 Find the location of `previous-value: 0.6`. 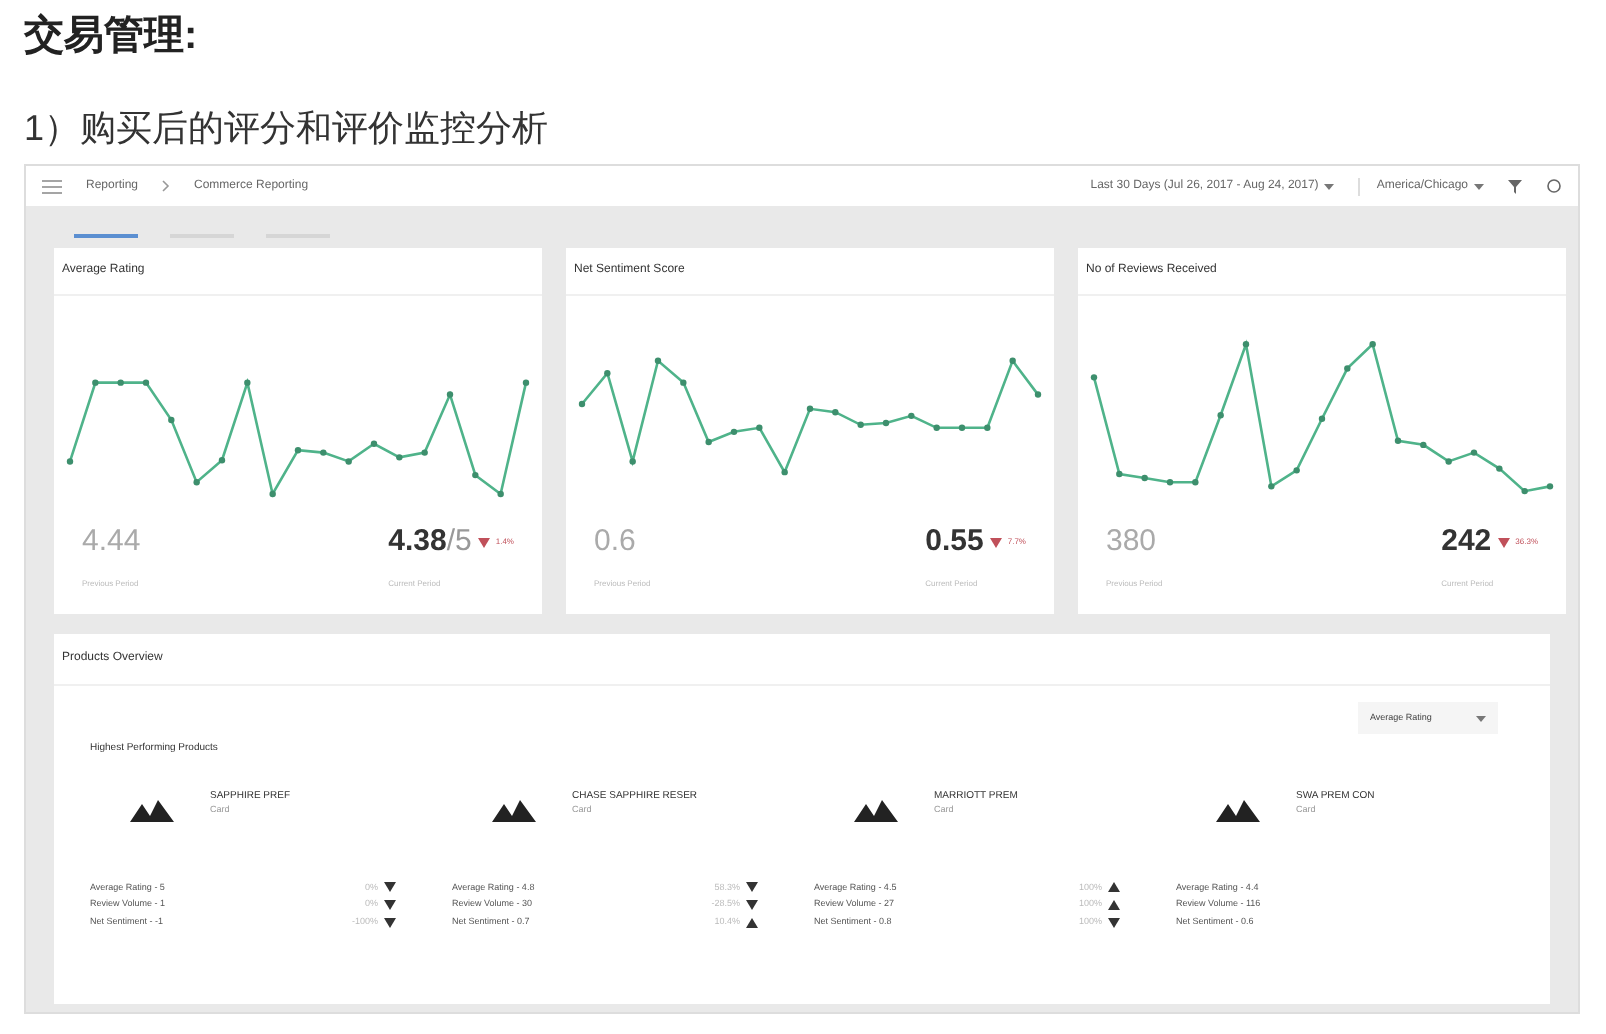

previous-value: 0.6 is located at coordinates (616, 542).